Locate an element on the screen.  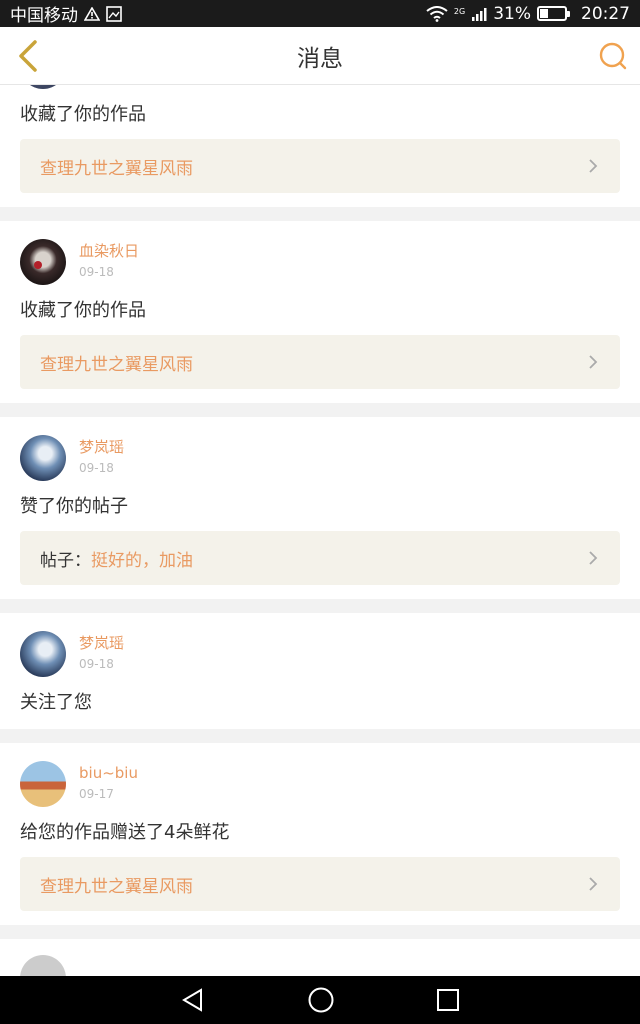
message-item: 09-19 收藏了你的作品 查理九世之翼星风雨 is located at coordinates (320, 146).